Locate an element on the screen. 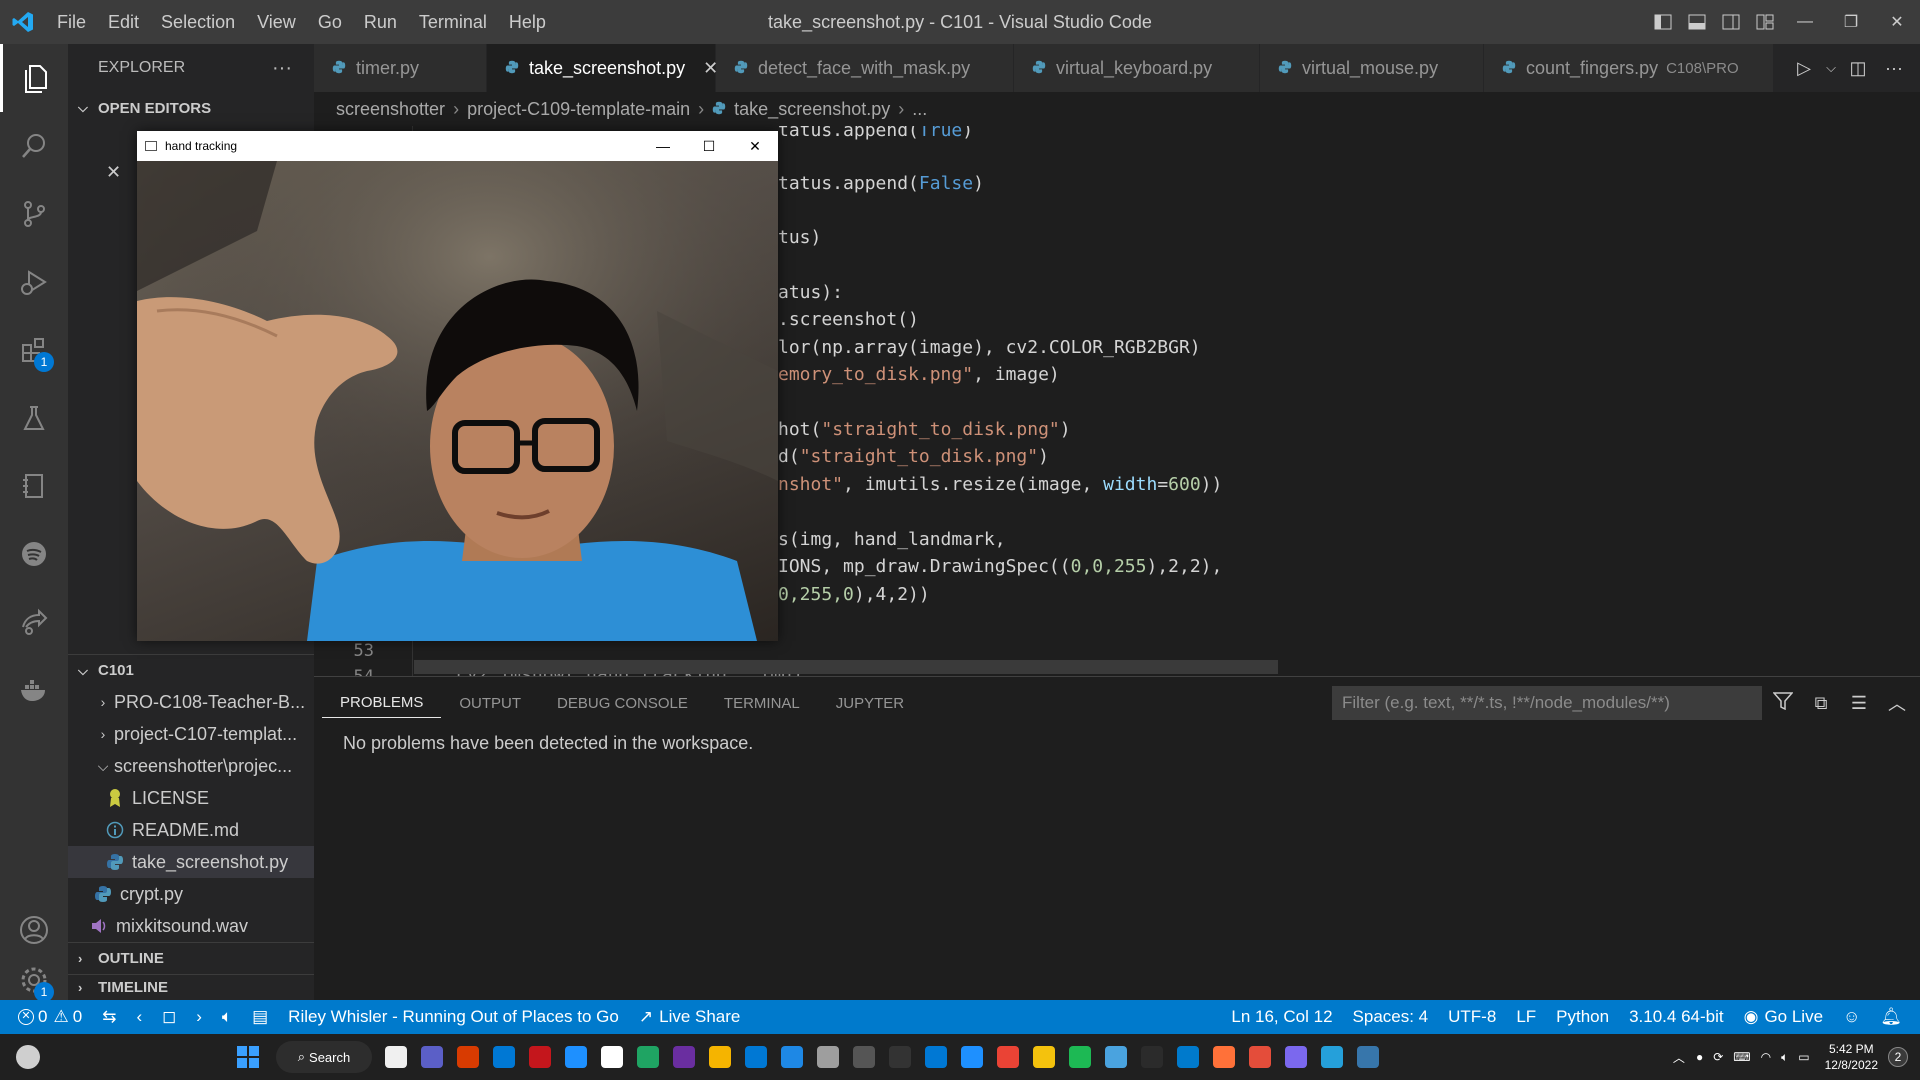  clock: 5:42 PM 12/8/2022 is located at coordinates (1851, 1057).